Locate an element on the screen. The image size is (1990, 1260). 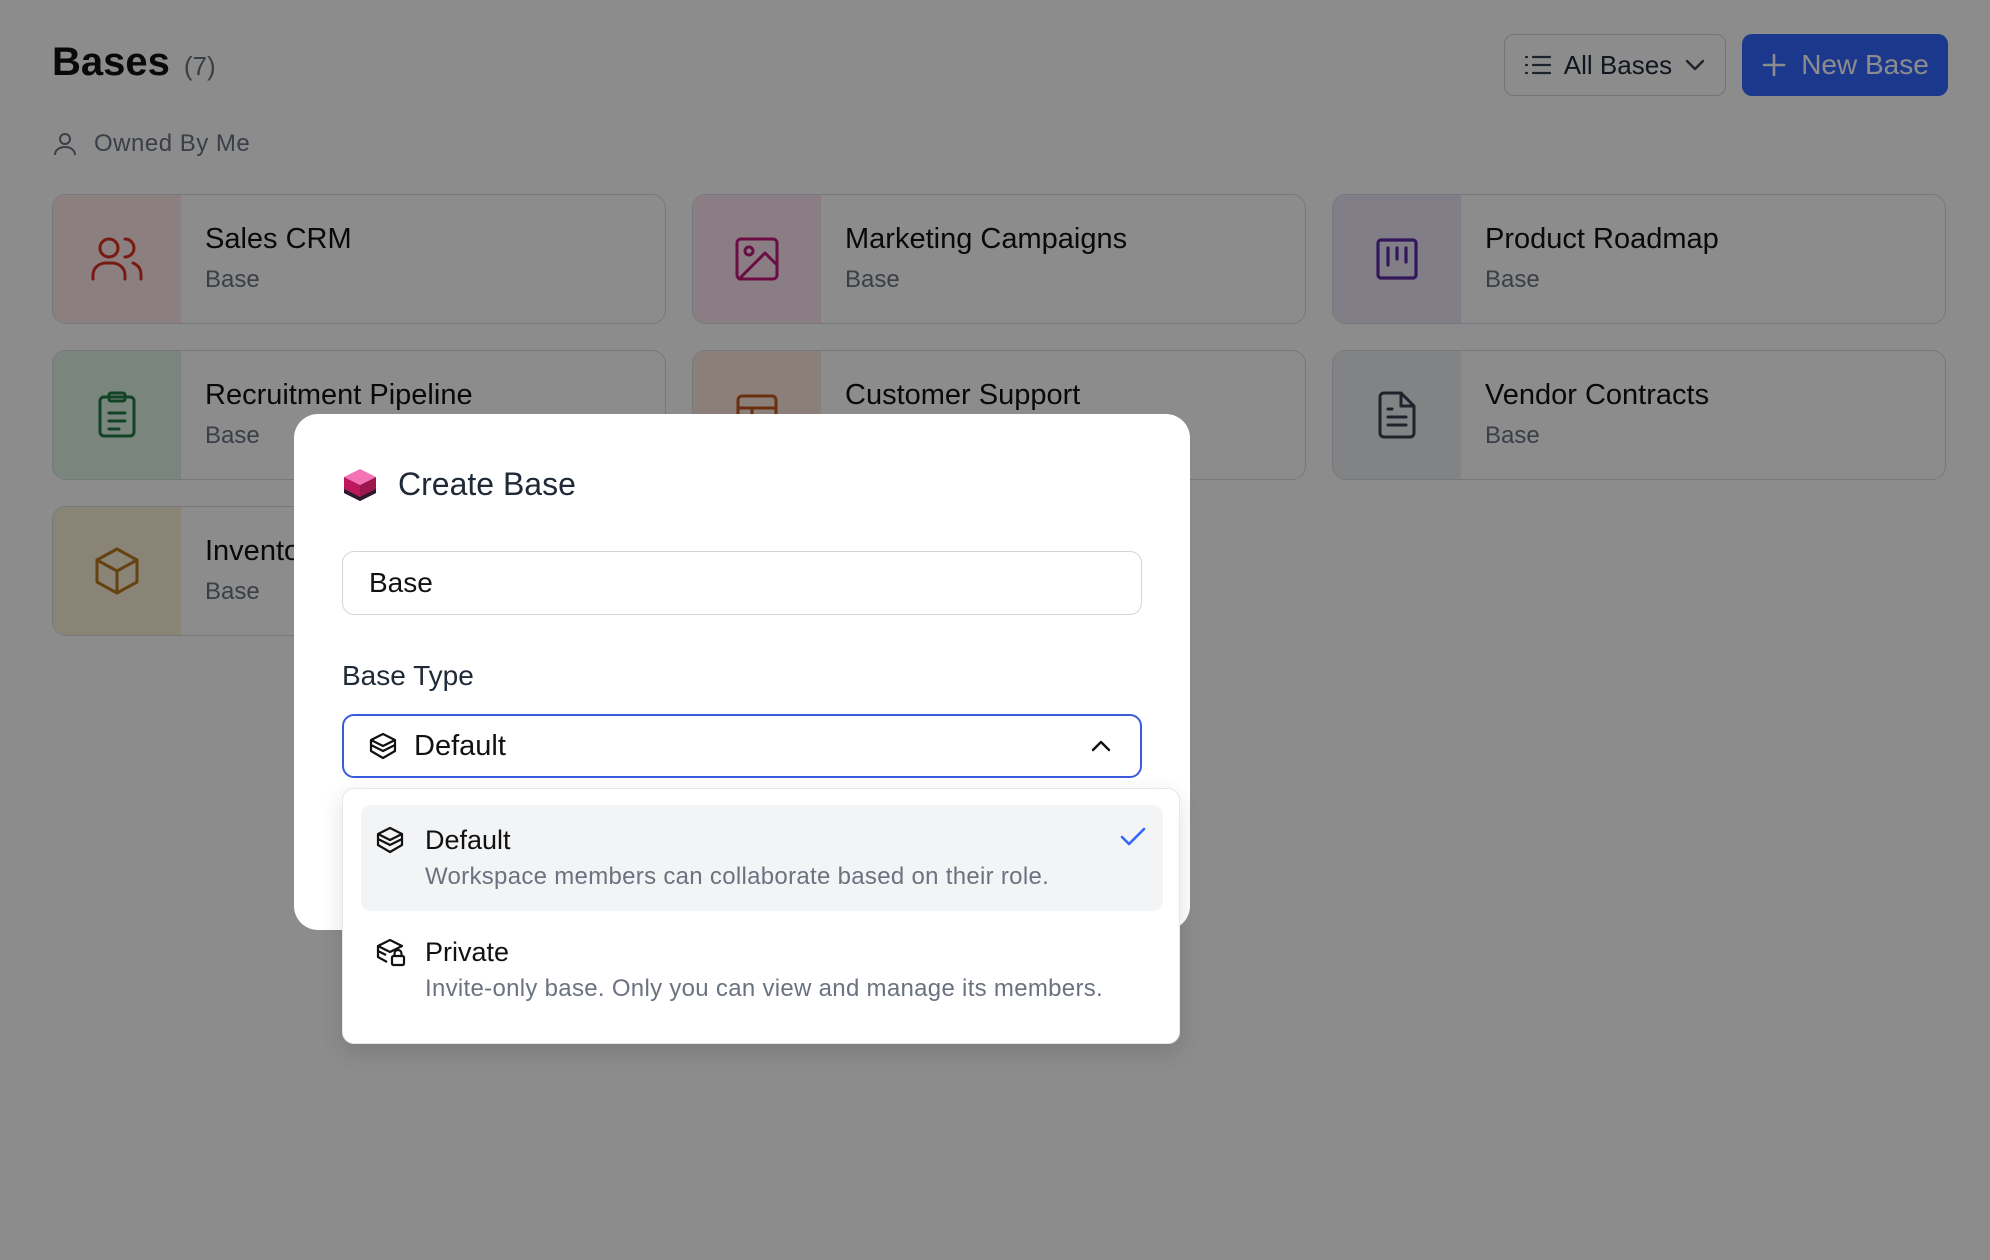
selected-type: Default is located at coordinates (460, 745).